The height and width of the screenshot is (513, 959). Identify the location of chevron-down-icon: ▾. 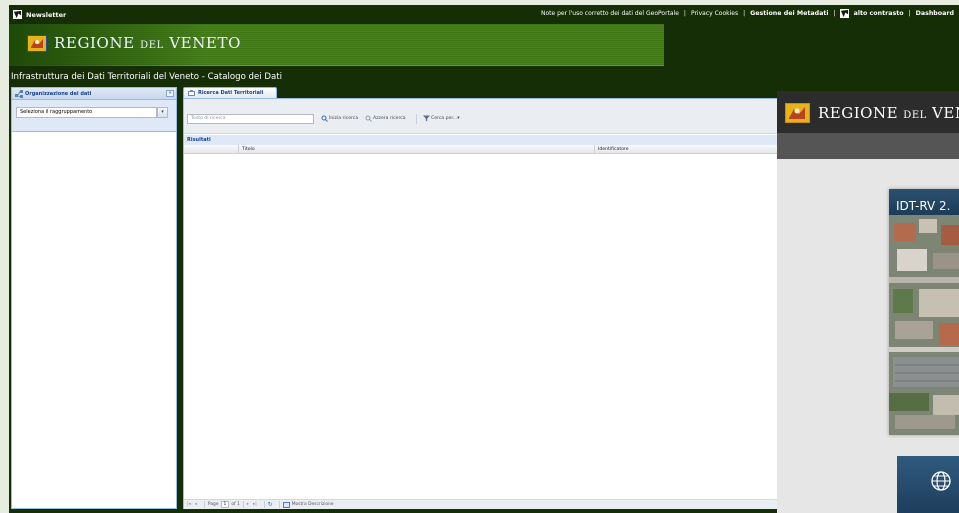
(458, 118).